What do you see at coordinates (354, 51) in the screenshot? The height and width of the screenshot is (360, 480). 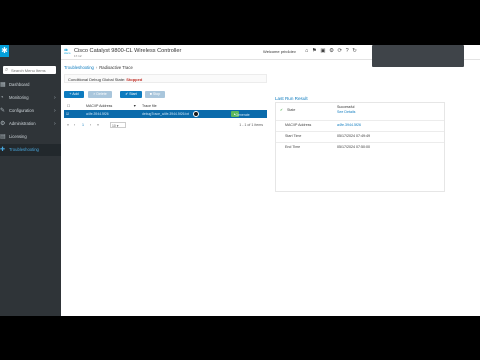 I see `refresh-icon: ↻` at bounding box center [354, 51].